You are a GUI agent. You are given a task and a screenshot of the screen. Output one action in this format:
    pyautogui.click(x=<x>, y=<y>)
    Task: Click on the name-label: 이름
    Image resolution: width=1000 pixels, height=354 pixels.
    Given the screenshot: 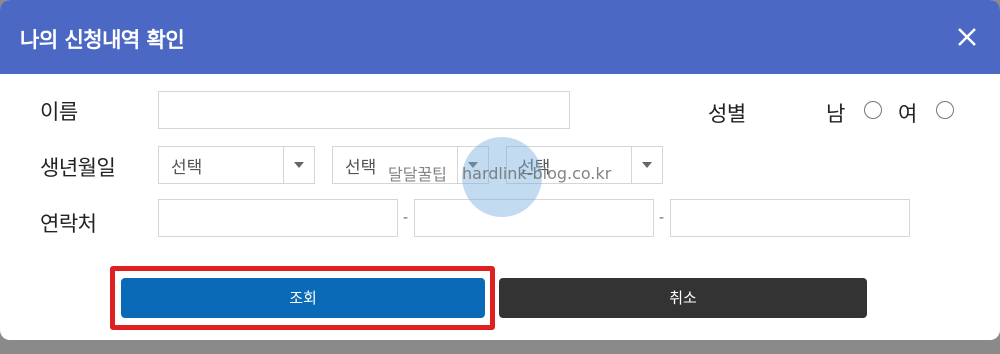 What is the action you would take?
    pyautogui.click(x=59, y=112)
    